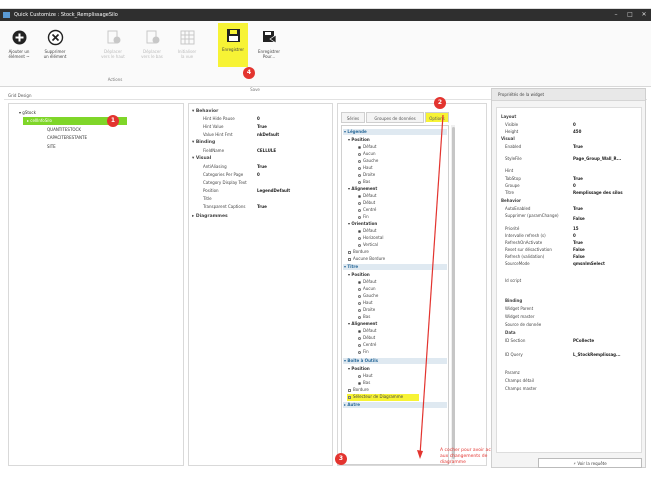  Describe the element at coordinates (325, 477) in the screenshot. I see `bottom-margin` at that location.